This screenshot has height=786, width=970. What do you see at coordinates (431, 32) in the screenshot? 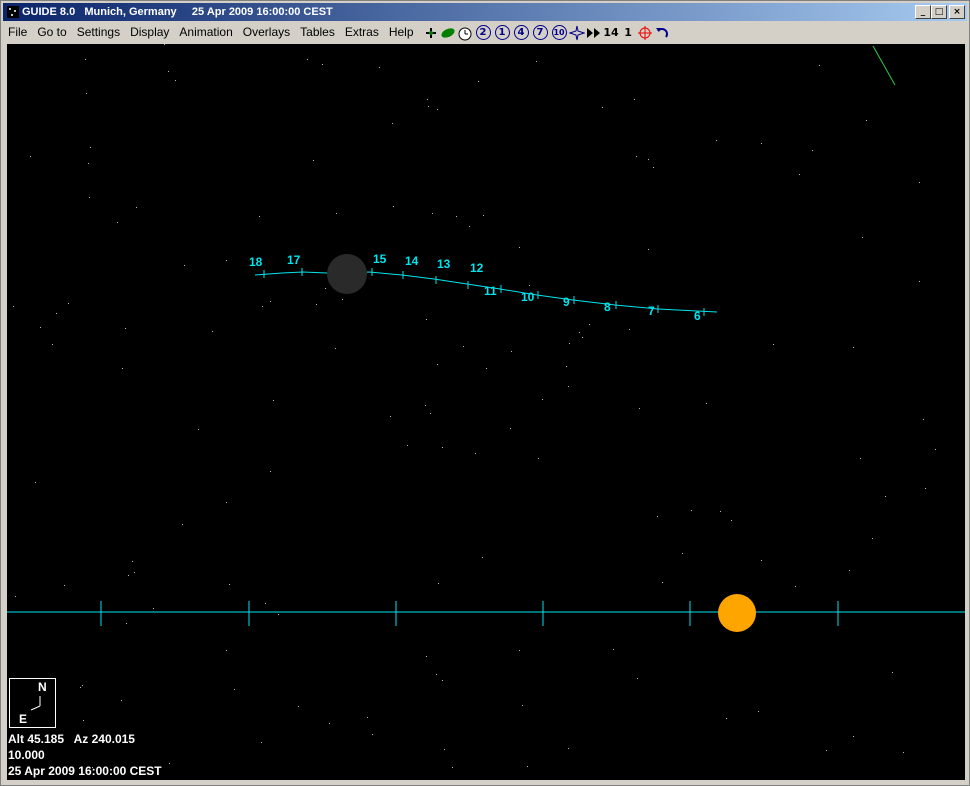
I see `planet-icon` at bounding box center [431, 32].